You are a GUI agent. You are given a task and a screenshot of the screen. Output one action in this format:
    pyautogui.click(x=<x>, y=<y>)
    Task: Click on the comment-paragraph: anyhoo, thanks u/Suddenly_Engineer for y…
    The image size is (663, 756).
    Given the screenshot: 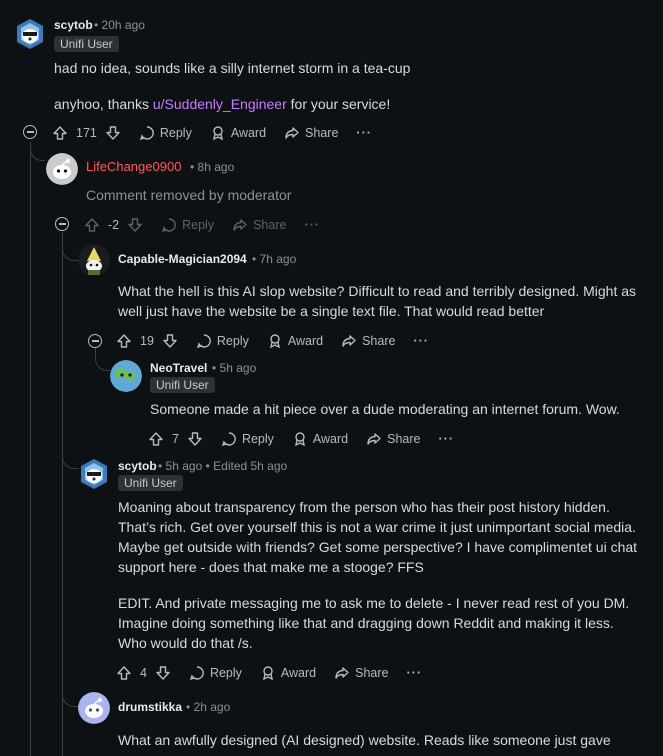 What is the action you would take?
    pyautogui.click(x=222, y=104)
    